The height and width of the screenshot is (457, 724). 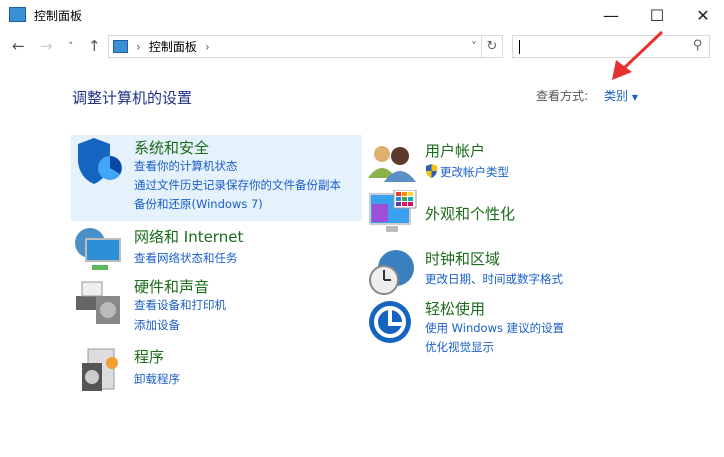 What do you see at coordinates (494, 279) in the screenshot?
I see `link-change-date-time: 更改日期、时间或数字格式` at bounding box center [494, 279].